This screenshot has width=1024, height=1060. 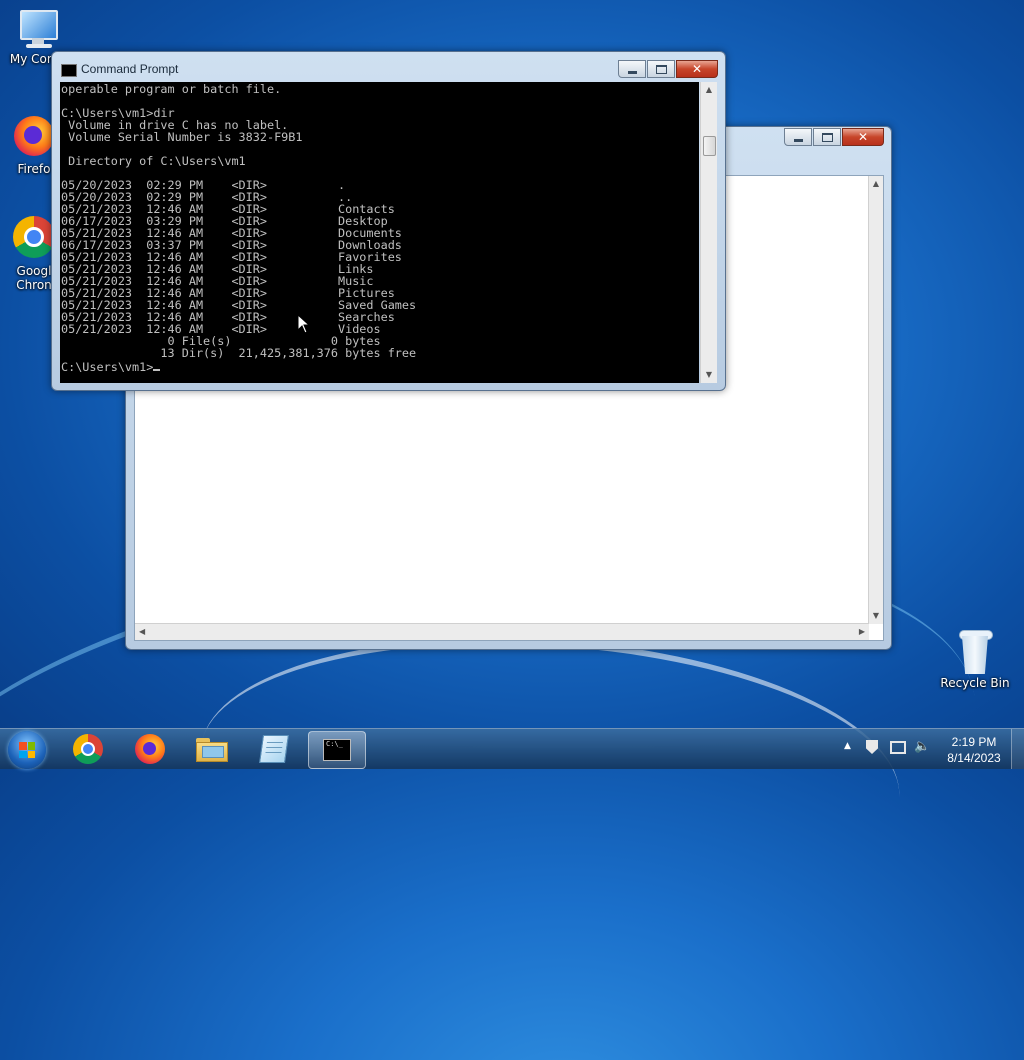 I want to click on console-prompt: C:\Users\vm1>, so click(x=107, y=367).